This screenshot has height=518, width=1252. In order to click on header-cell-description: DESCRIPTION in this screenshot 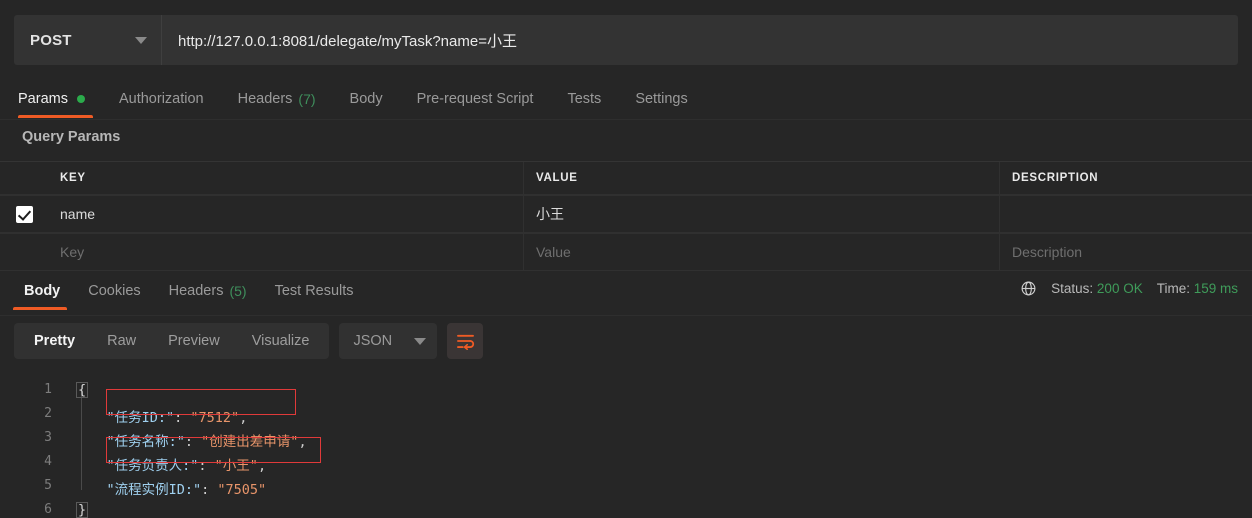, I will do `click(1055, 178)`.